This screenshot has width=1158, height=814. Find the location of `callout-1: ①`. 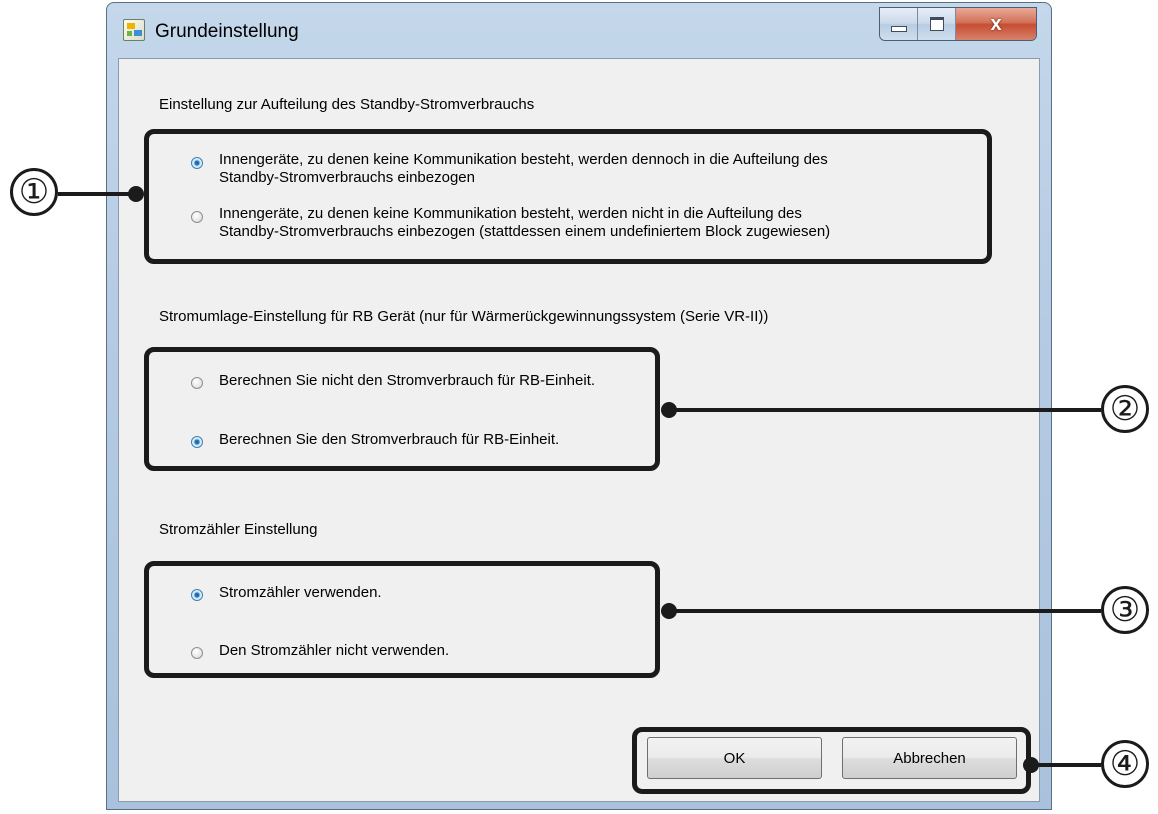

callout-1: ① is located at coordinates (34, 192).